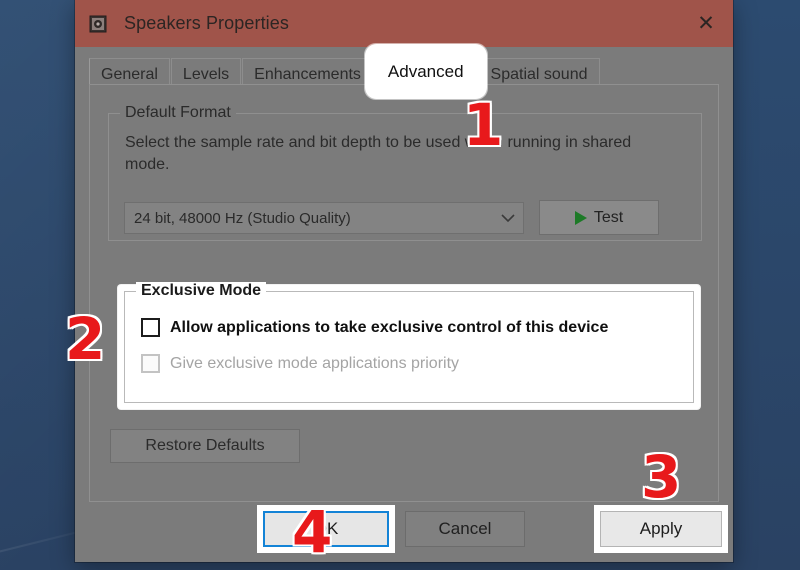 The height and width of the screenshot is (570, 800). Describe the element at coordinates (425, 71) in the screenshot. I see `tab-advanced: Advanced` at that location.